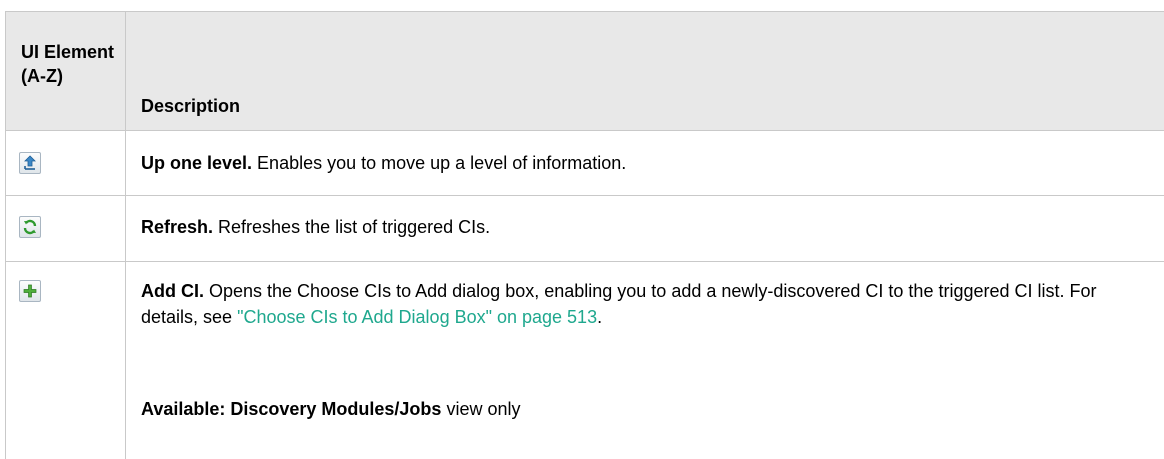 The width and height of the screenshot is (1164, 459). What do you see at coordinates (352, 227) in the screenshot?
I see `row-text: Refreshes the list of triggered CIs.` at bounding box center [352, 227].